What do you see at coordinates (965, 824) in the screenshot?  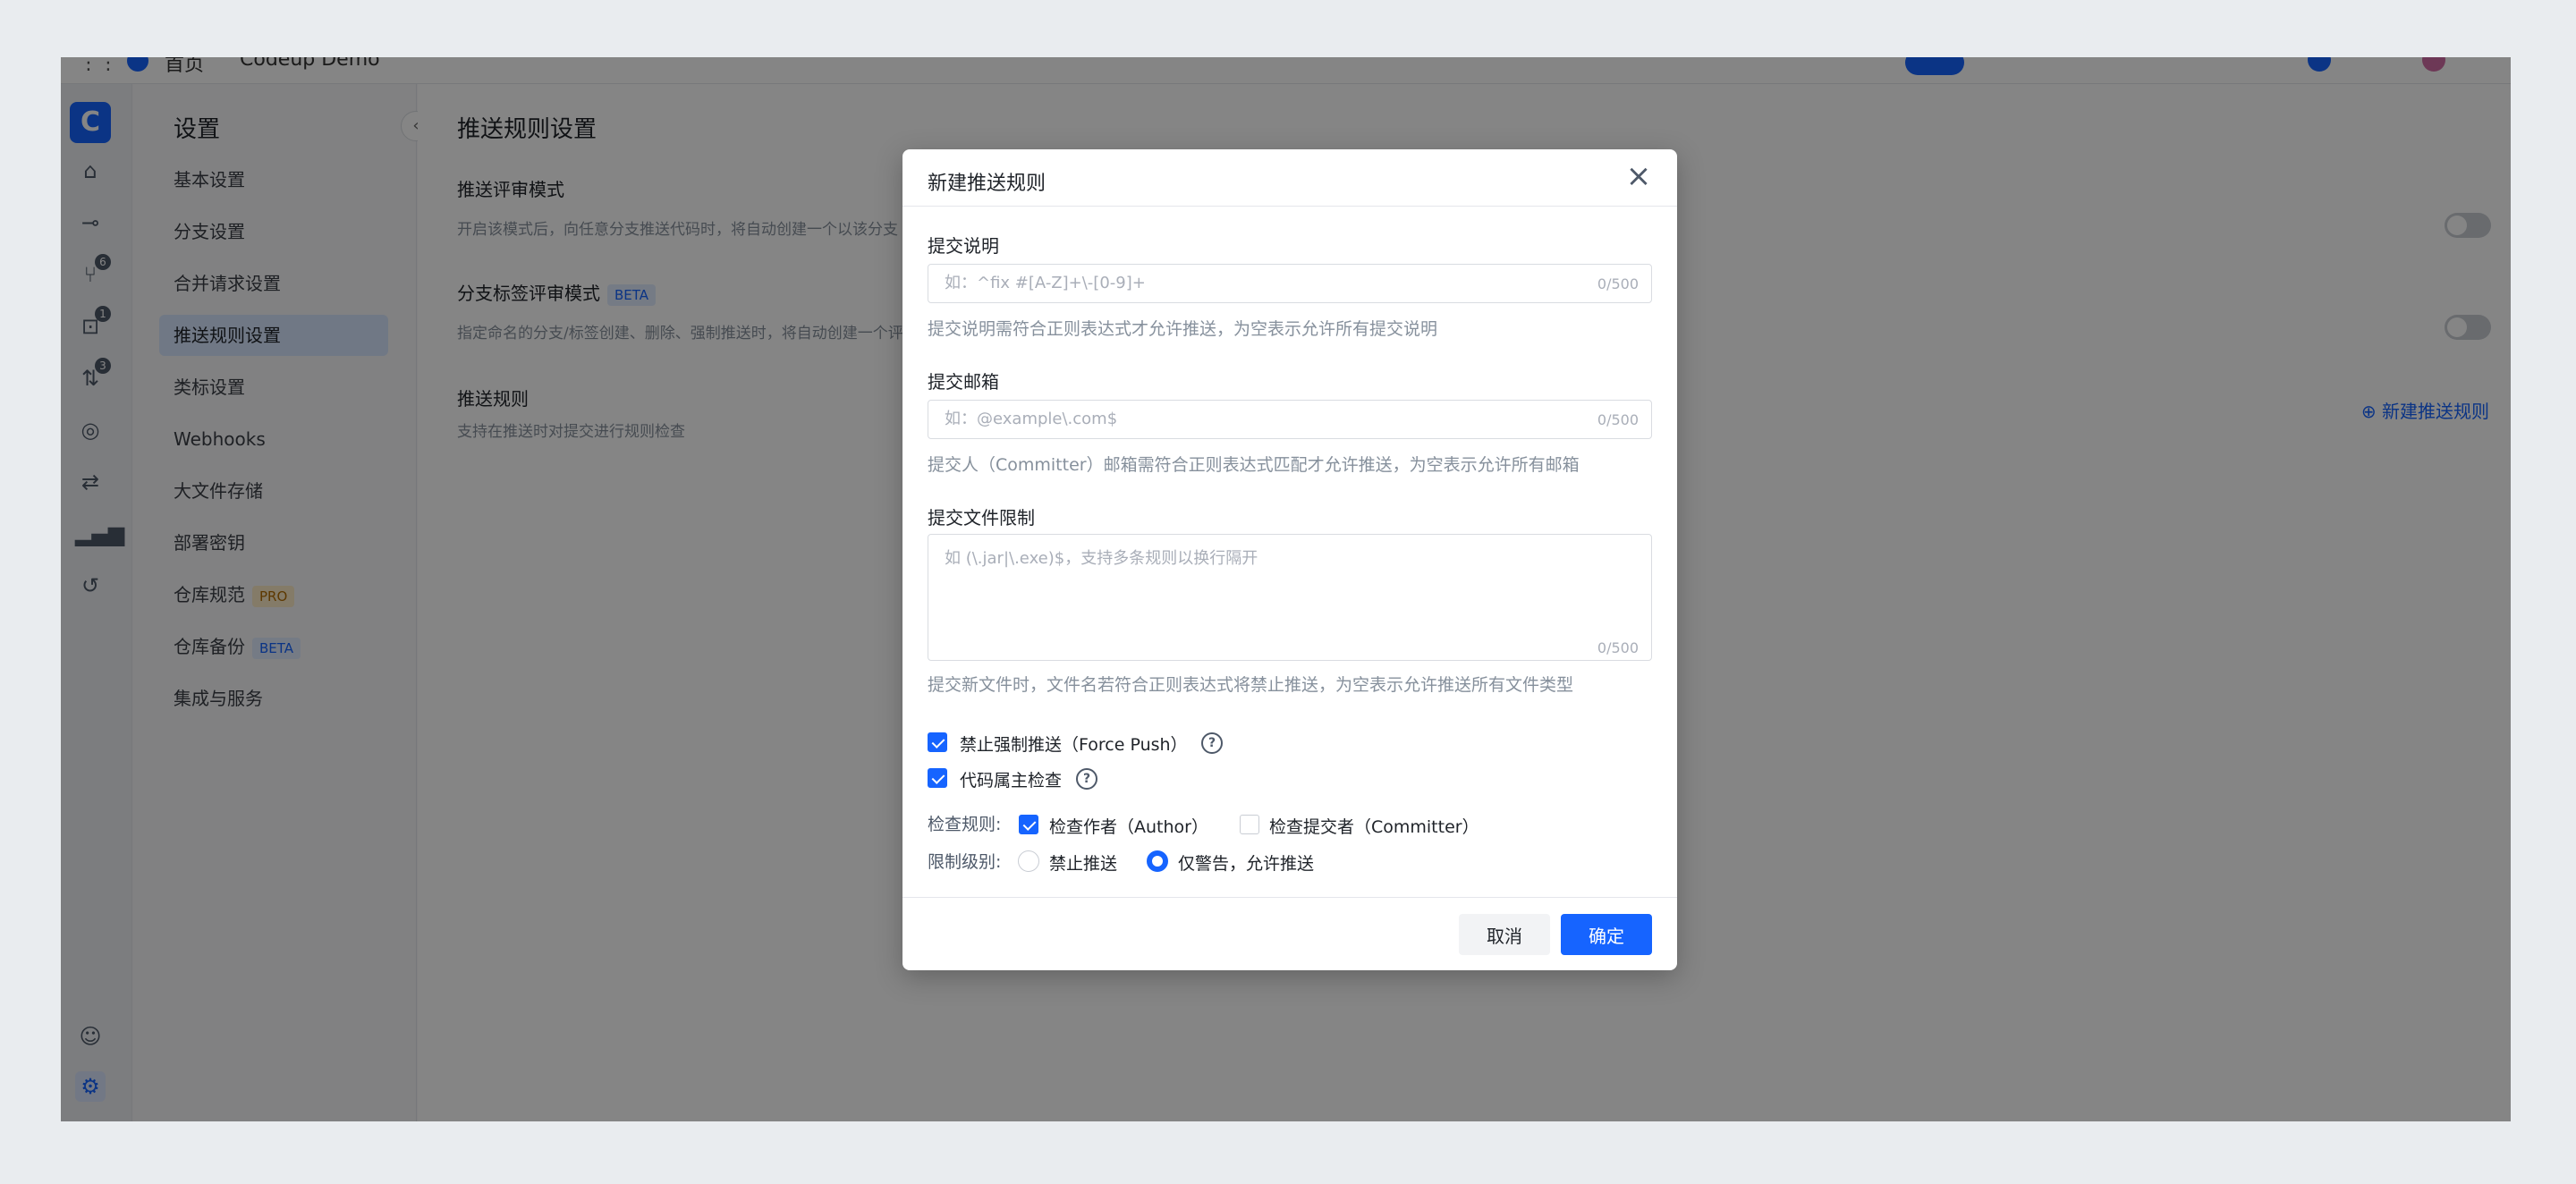 I see `check-rule-label: 检查规则:` at bounding box center [965, 824].